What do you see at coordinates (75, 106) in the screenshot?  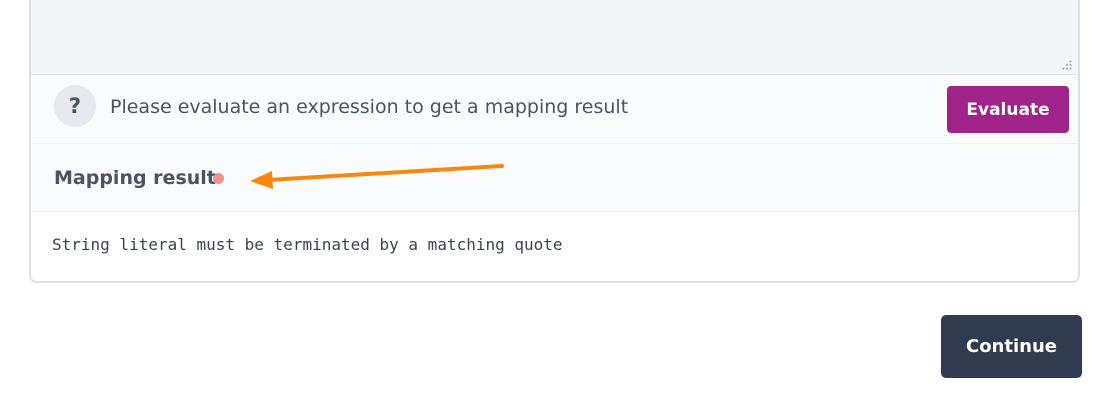 I see `question-mark-icon: ?` at bounding box center [75, 106].